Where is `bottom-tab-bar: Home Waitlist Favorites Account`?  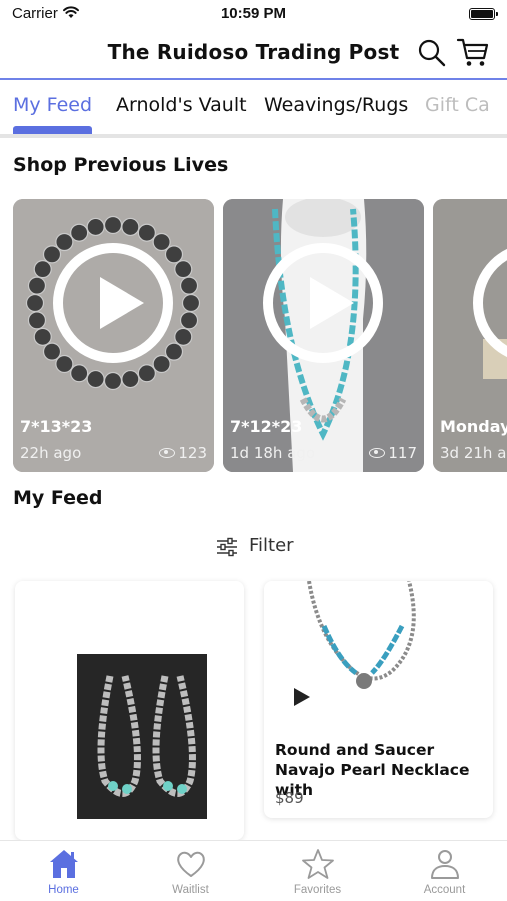
bottom-tab-bar: Home Waitlist Favorites Account is located at coordinates (253, 870).